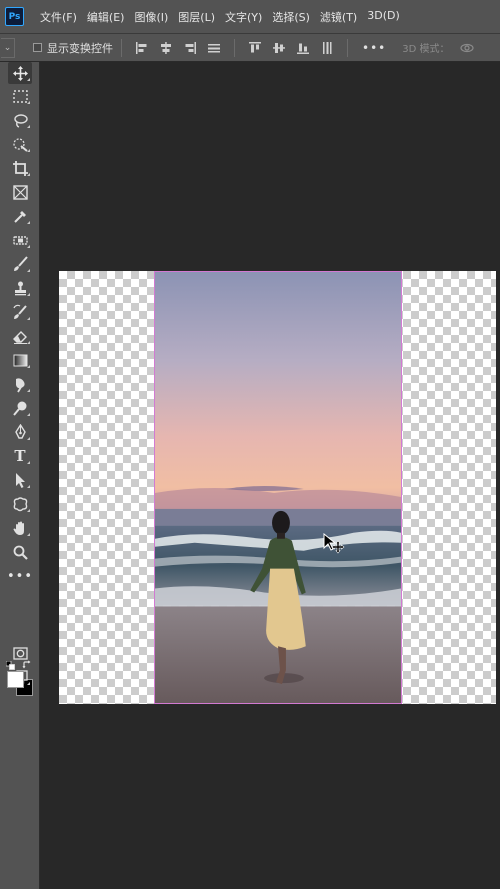 This screenshot has width=500, height=889. I want to click on zoom-tool, so click(20, 552).